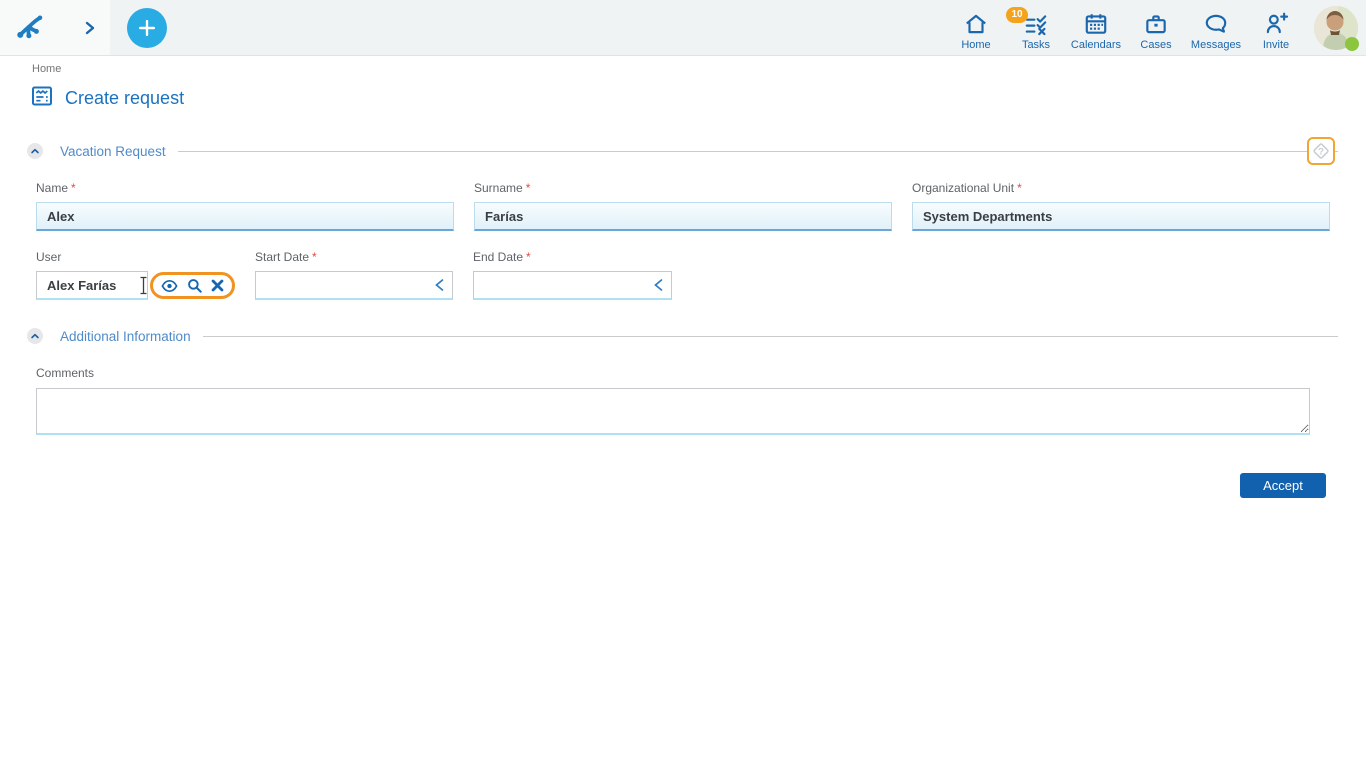 The height and width of the screenshot is (768, 1366). I want to click on nav-label: Messages, so click(1216, 44).